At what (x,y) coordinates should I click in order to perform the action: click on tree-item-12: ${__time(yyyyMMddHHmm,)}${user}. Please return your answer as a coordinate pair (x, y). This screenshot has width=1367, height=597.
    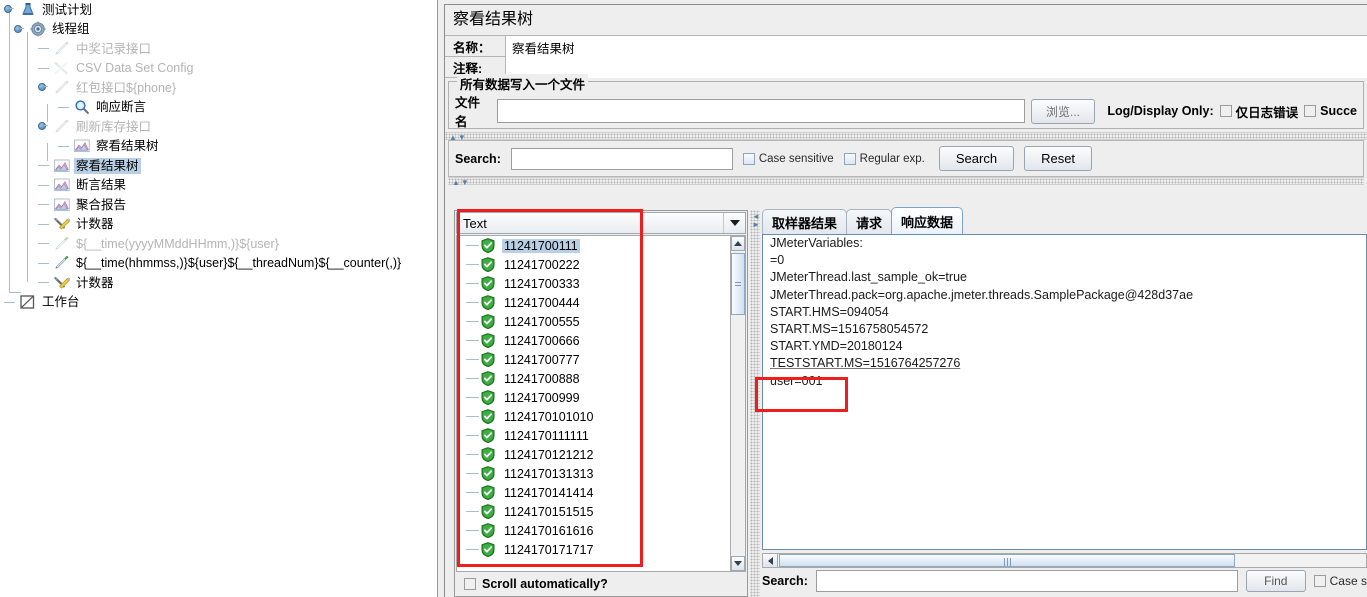
    Looking at the image, I should click on (218, 244).